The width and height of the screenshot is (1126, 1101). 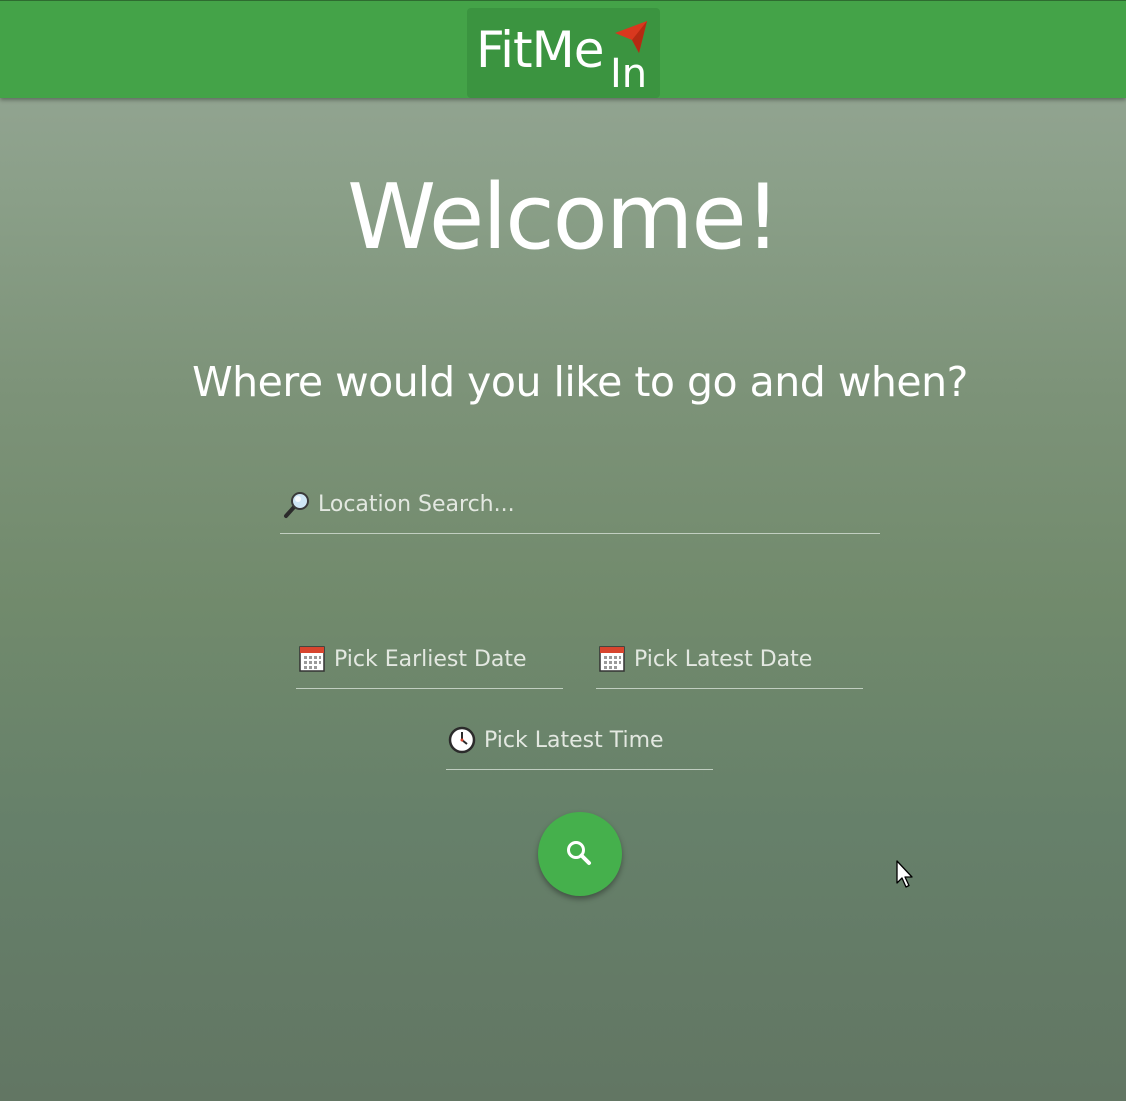 I want to click on red-arrow-icon, so click(x=631, y=37).